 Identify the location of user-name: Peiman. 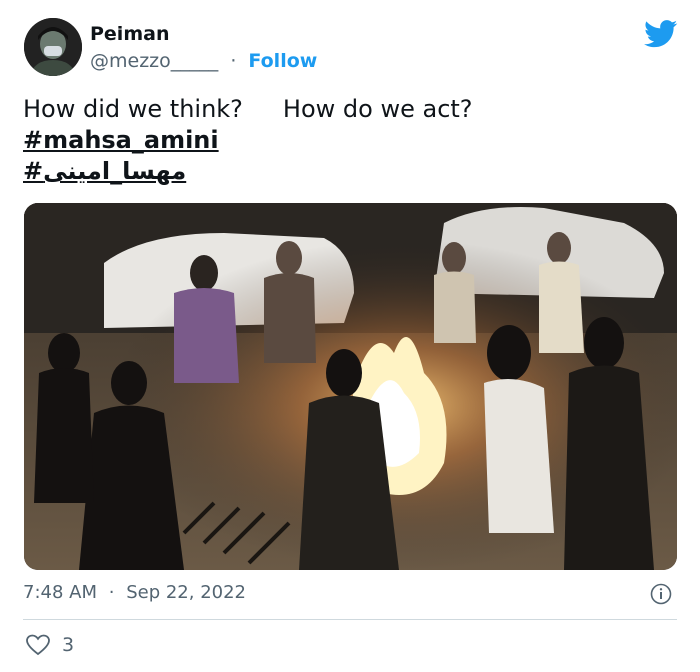
(129, 34).